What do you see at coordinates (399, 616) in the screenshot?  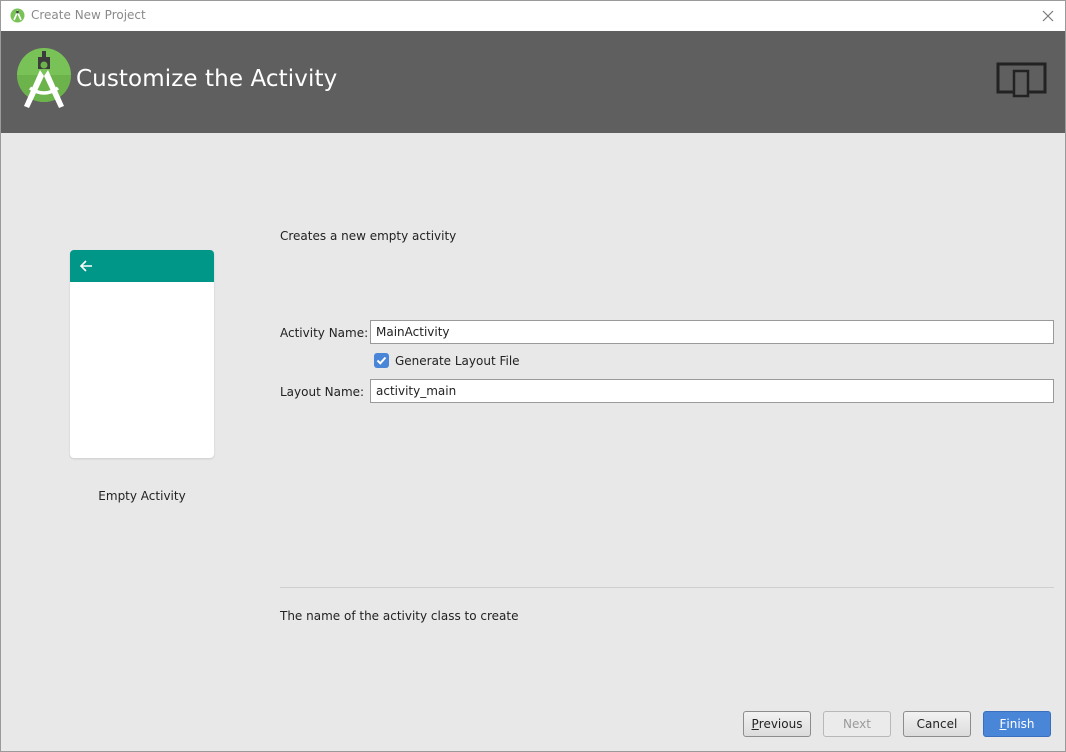 I see `help-text: The name of the activity class to create` at bounding box center [399, 616].